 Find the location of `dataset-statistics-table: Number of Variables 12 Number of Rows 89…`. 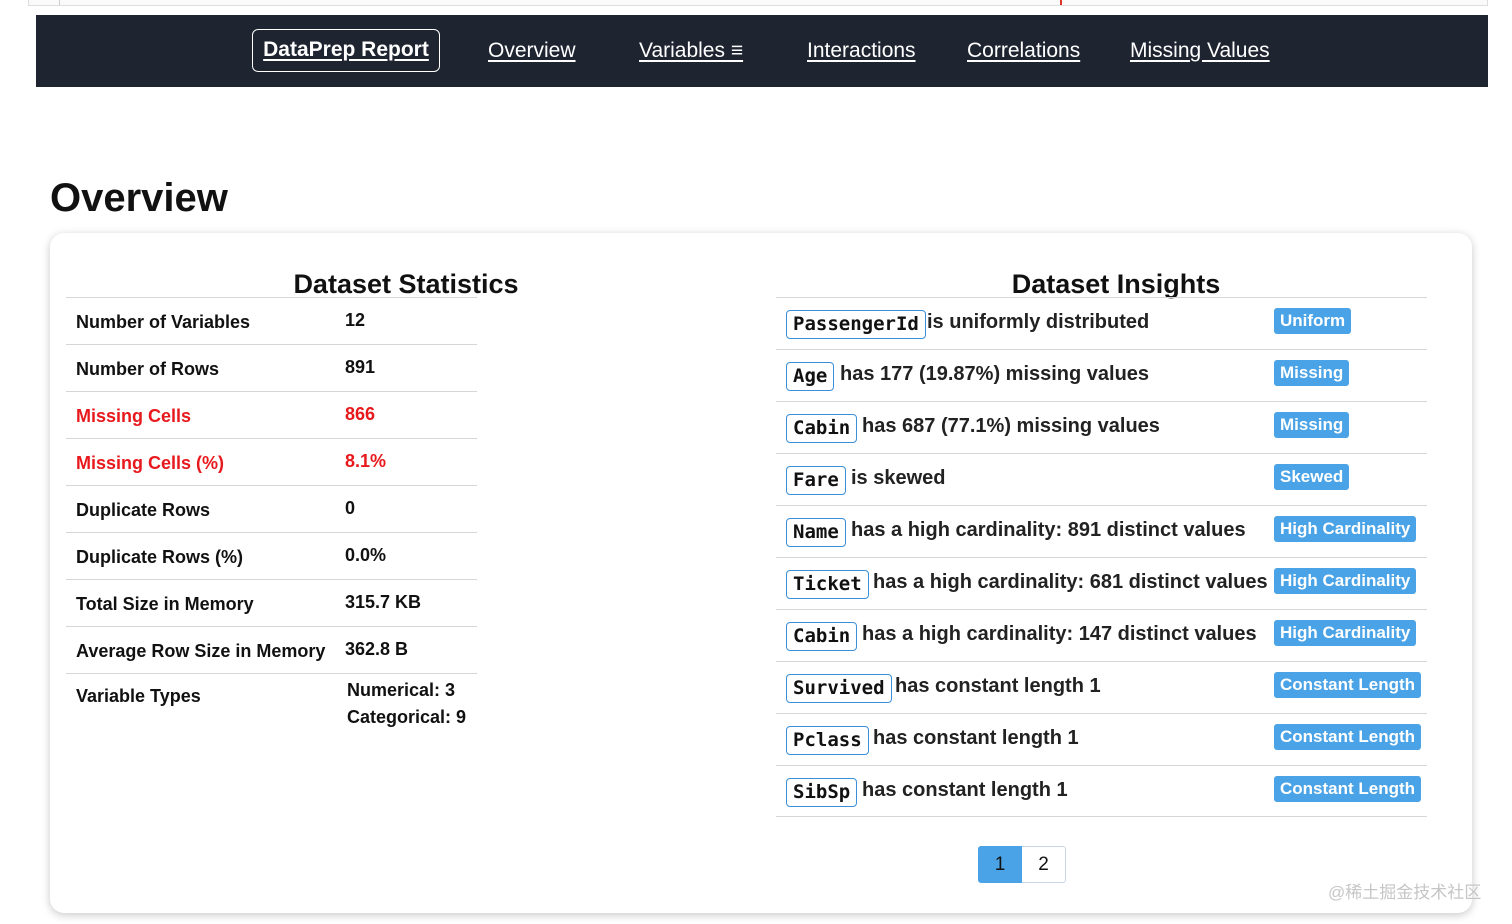

dataset-statistics-table: Number of Variables 12 Number of Rows 89… is located at coordinates (271, 515).